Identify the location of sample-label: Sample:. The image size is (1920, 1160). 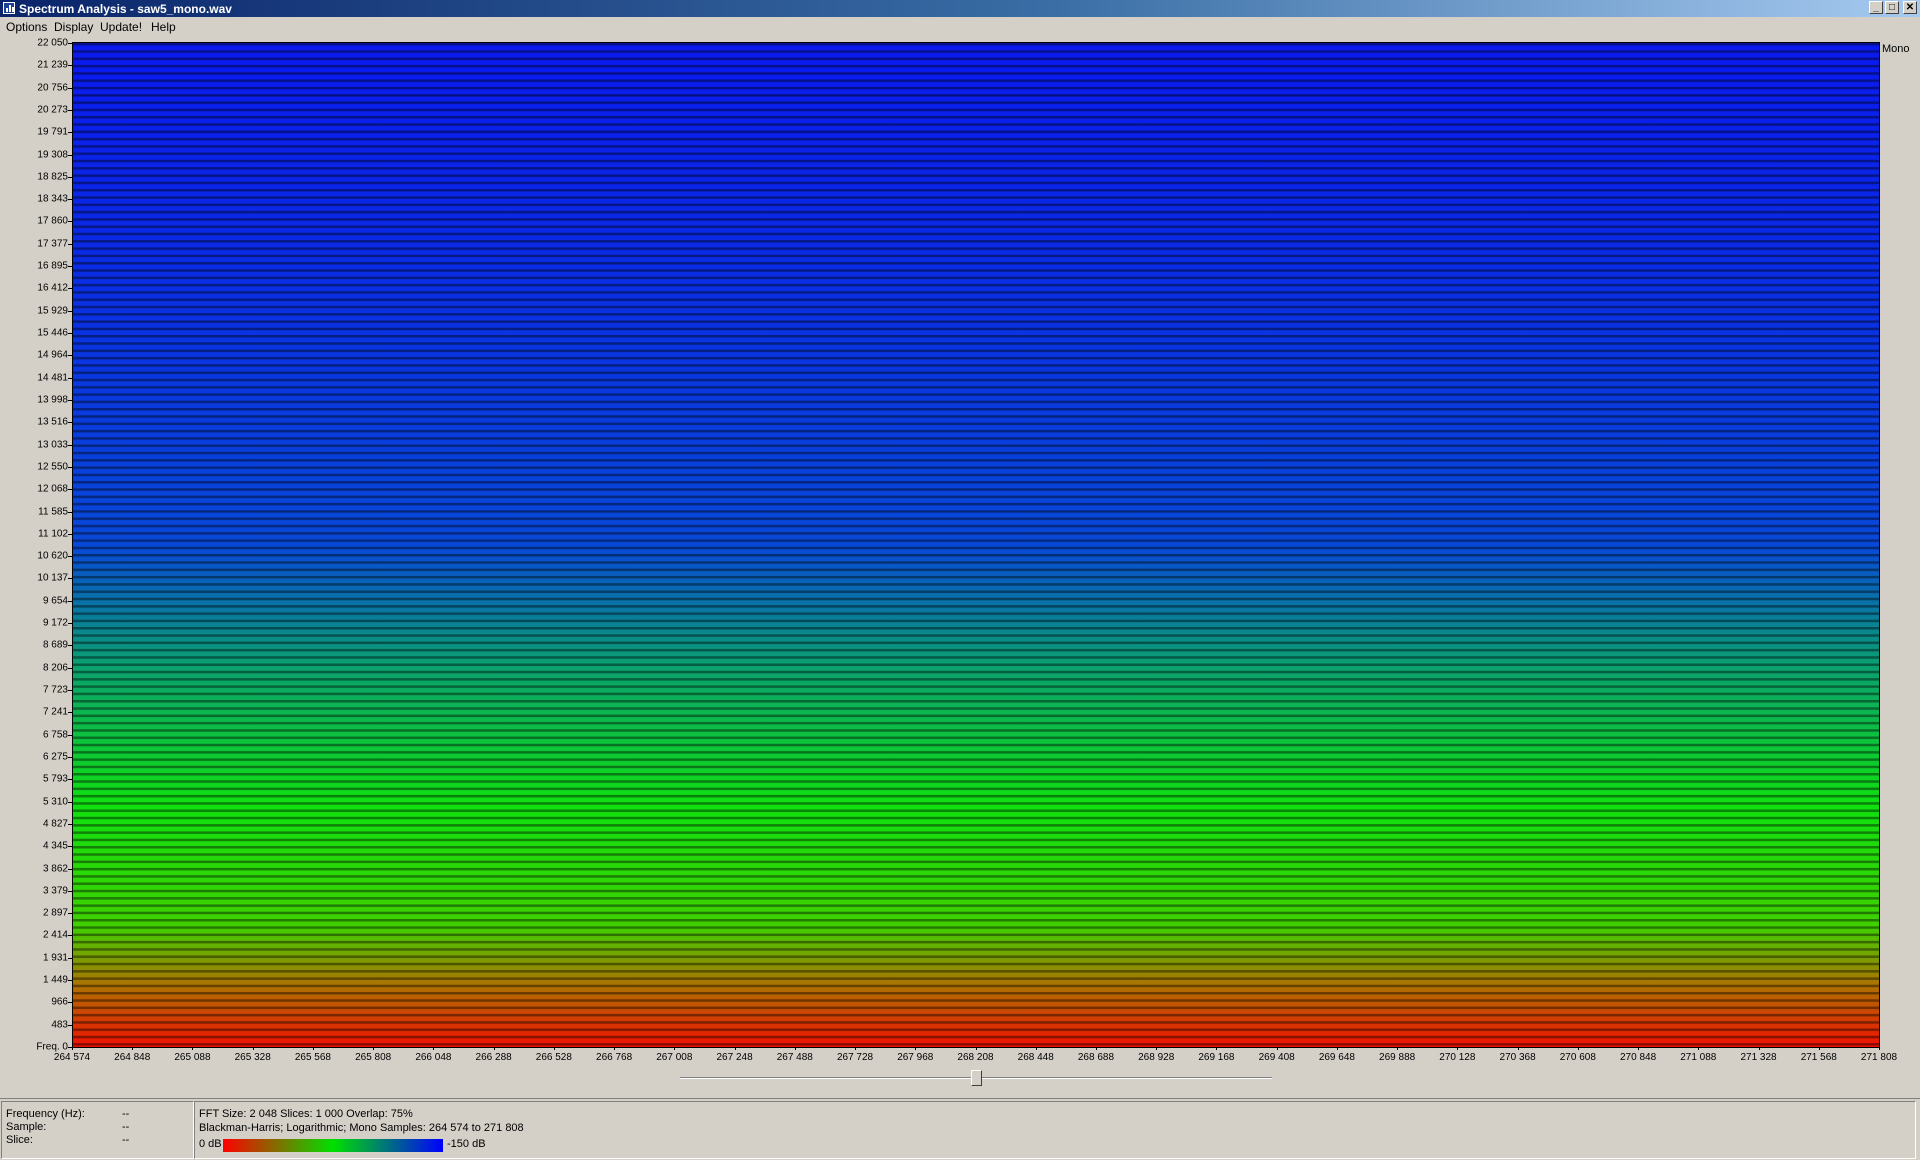
(26, 1127).